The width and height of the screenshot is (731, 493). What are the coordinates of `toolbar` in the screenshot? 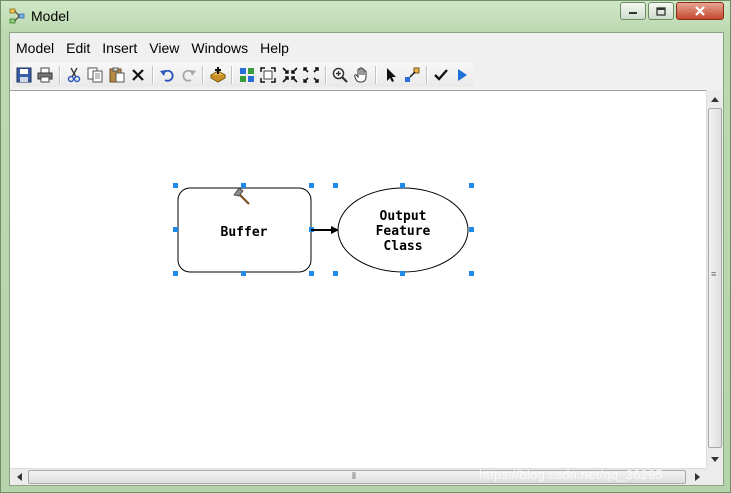 It's located at (243, 75).